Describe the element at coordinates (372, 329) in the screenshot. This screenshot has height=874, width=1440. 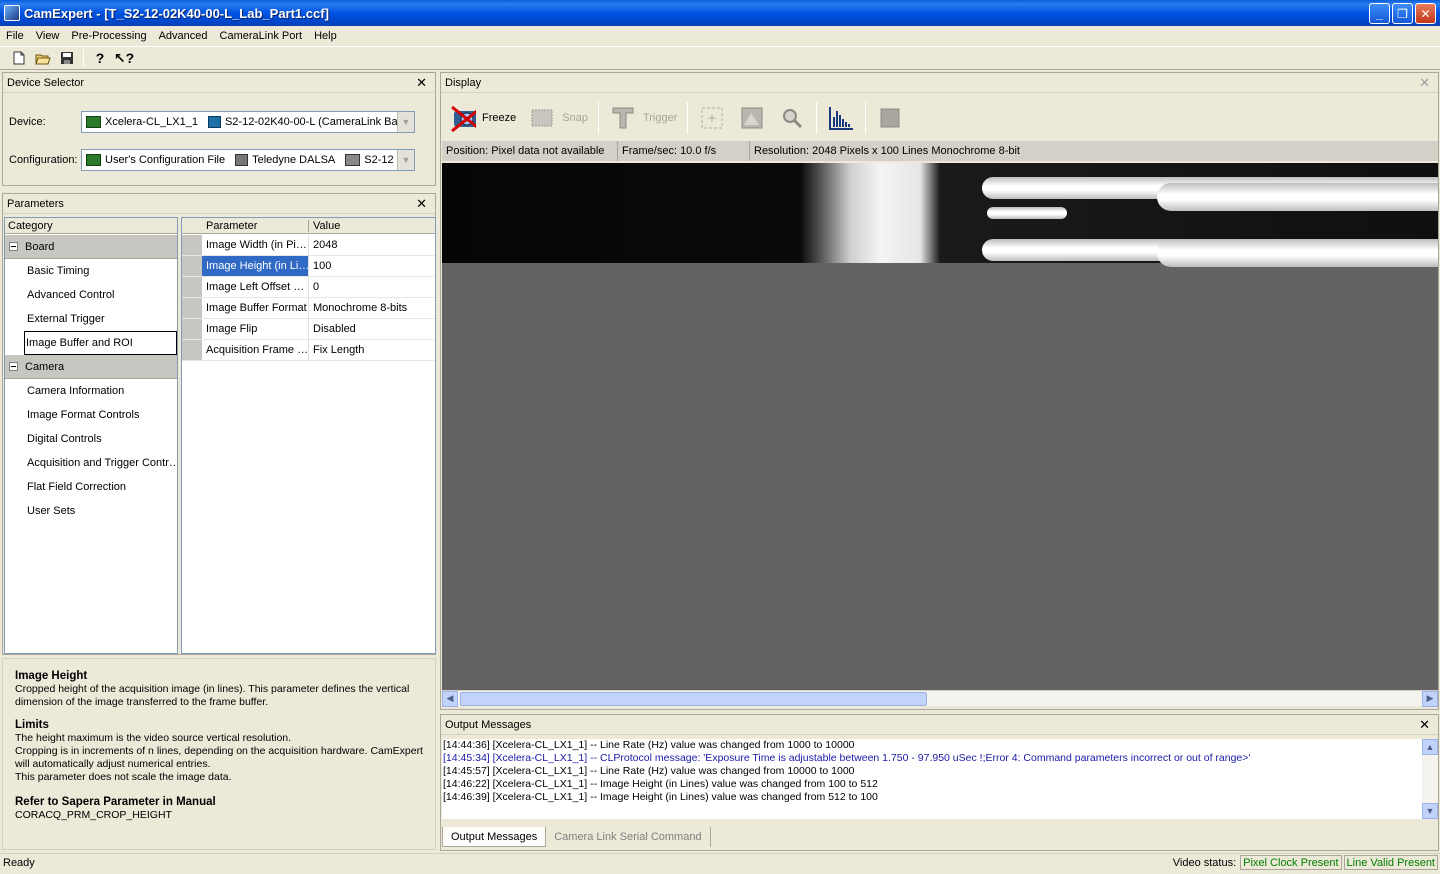
I see `parameter-value: Disabled` at that location.